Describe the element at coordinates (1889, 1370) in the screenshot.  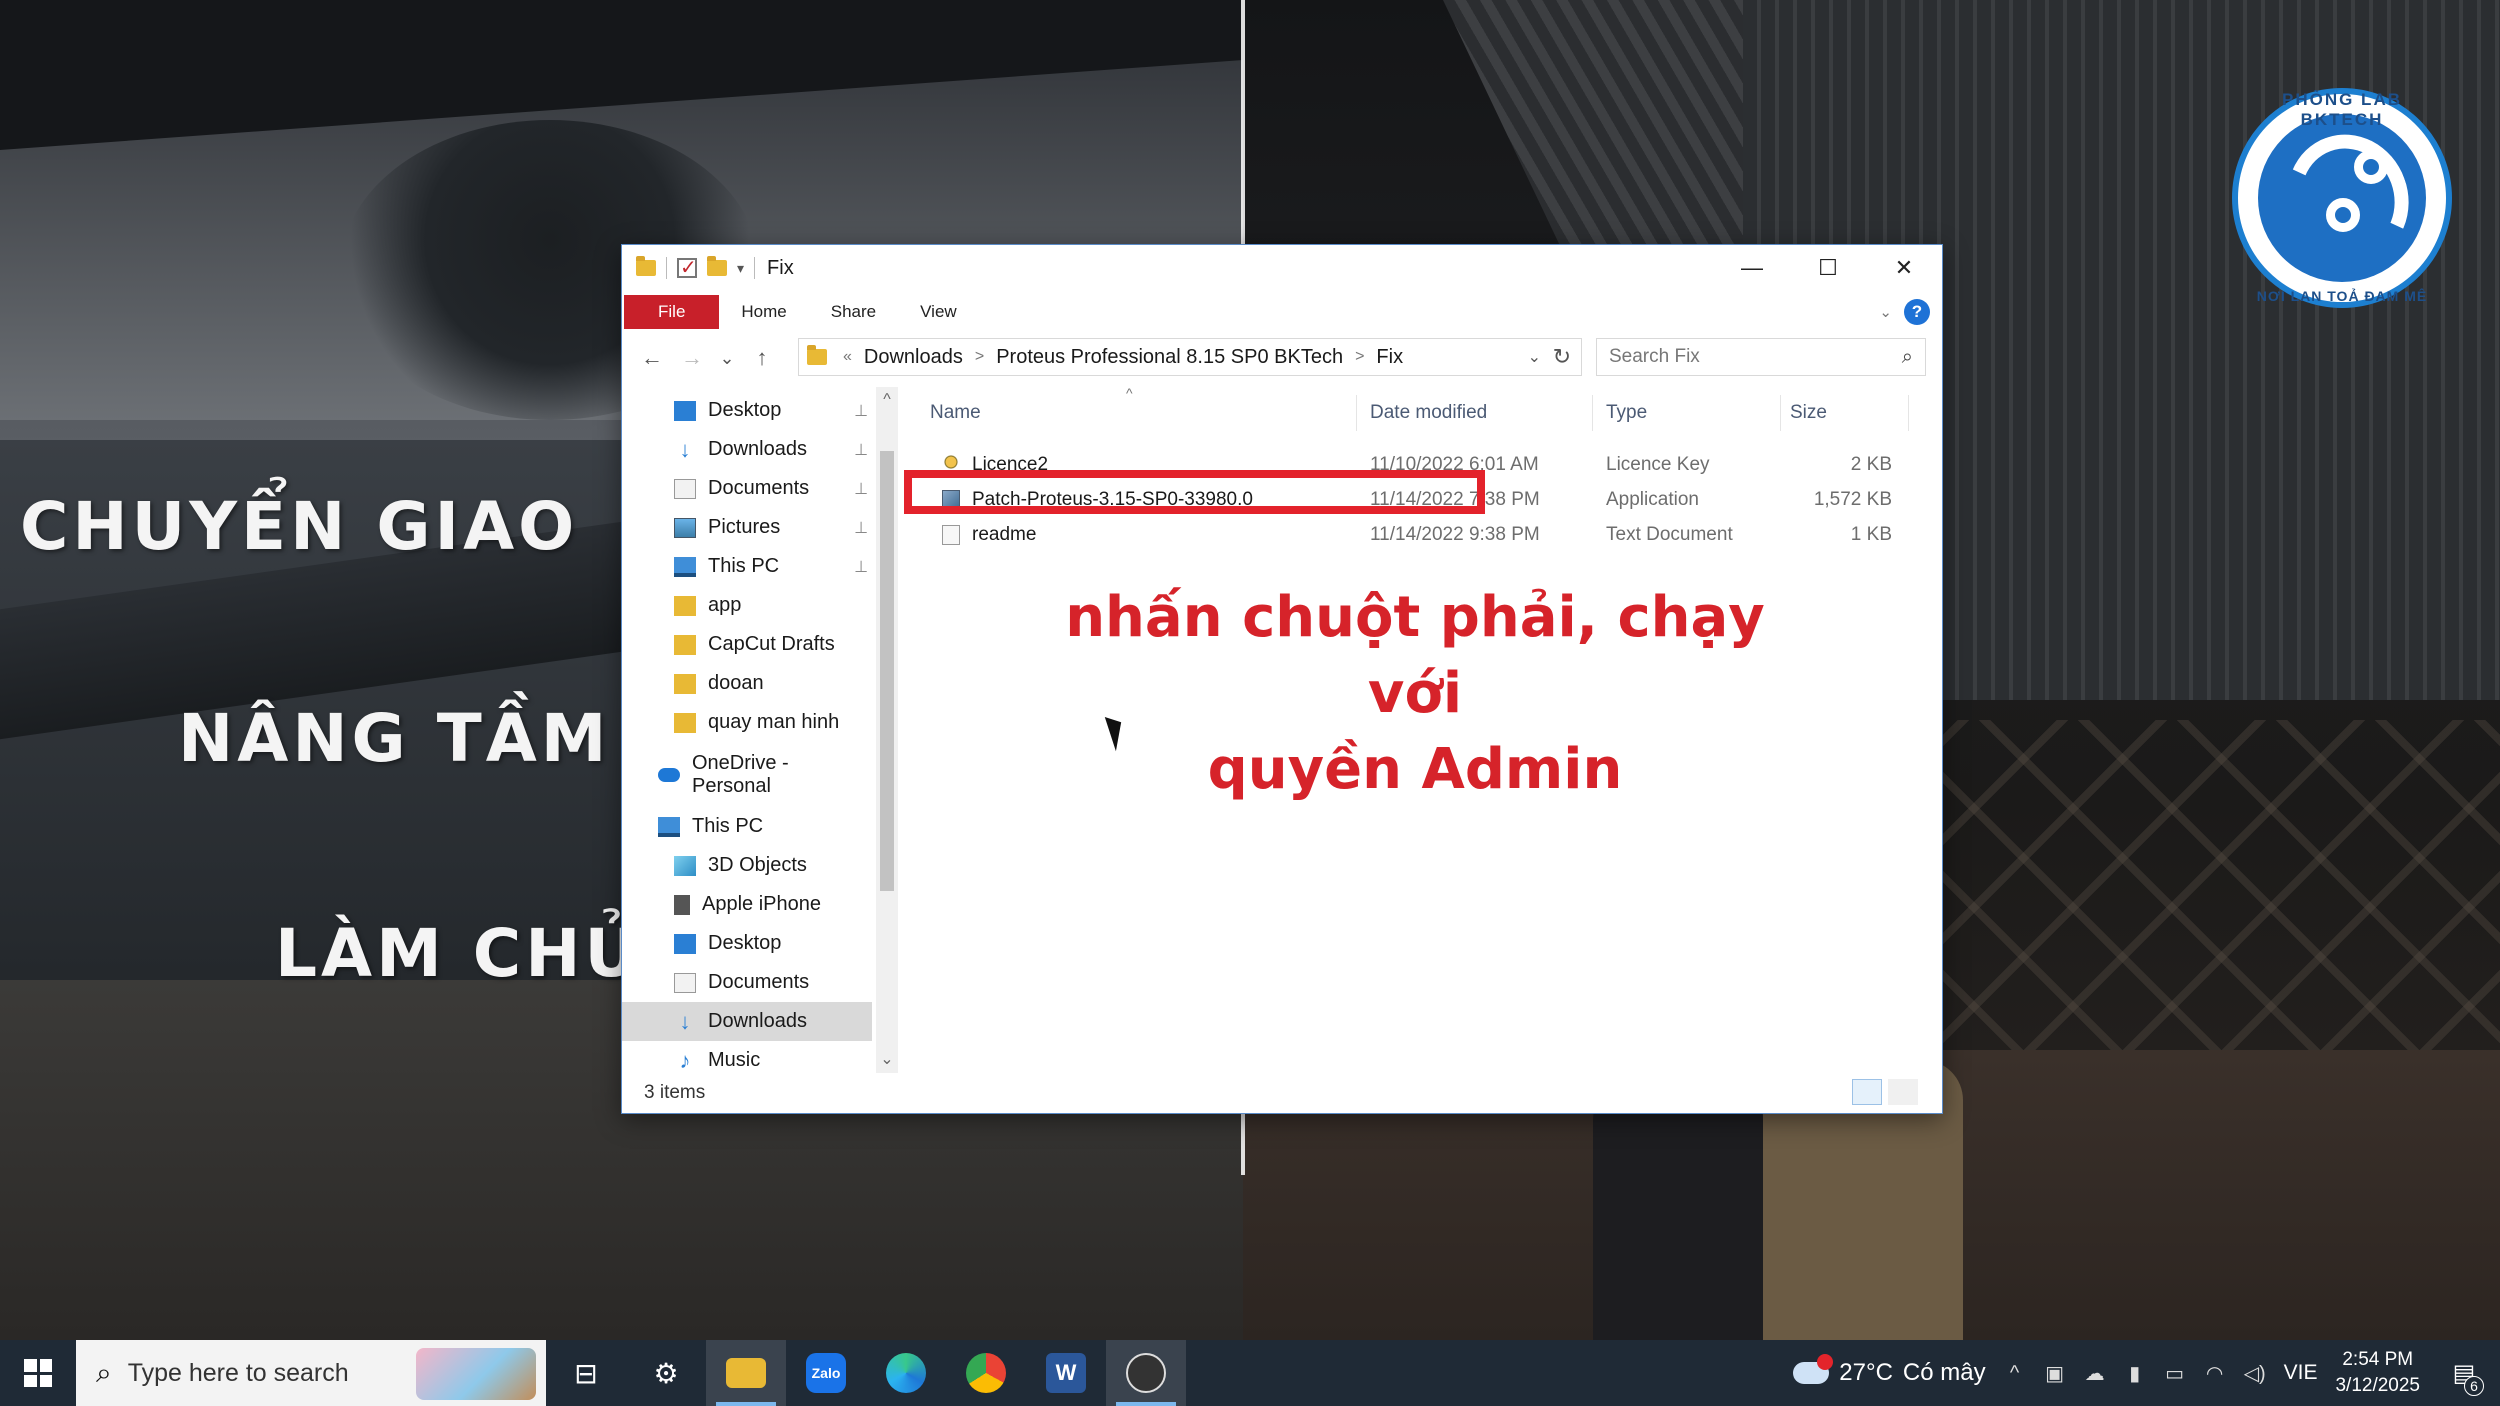
I see `weather-widget: 27°C Có mây` at that location.